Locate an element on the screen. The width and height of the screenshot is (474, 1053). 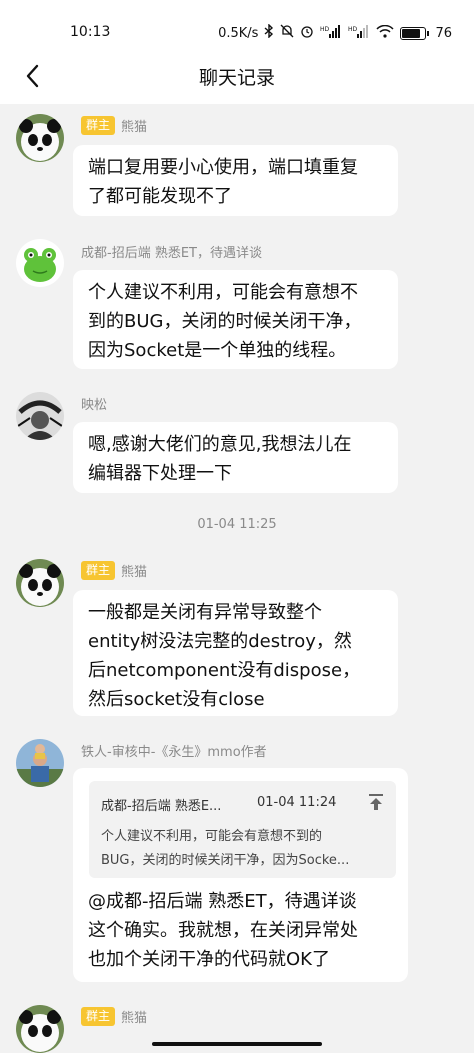
status-time: 10:13 is located at coordinates (90, 32).